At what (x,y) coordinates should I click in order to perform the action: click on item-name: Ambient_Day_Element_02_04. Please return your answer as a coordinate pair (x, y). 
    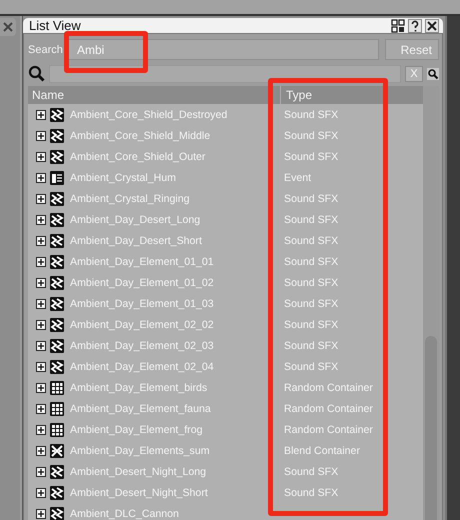
    Looking at the image, I should click on (173, 367).